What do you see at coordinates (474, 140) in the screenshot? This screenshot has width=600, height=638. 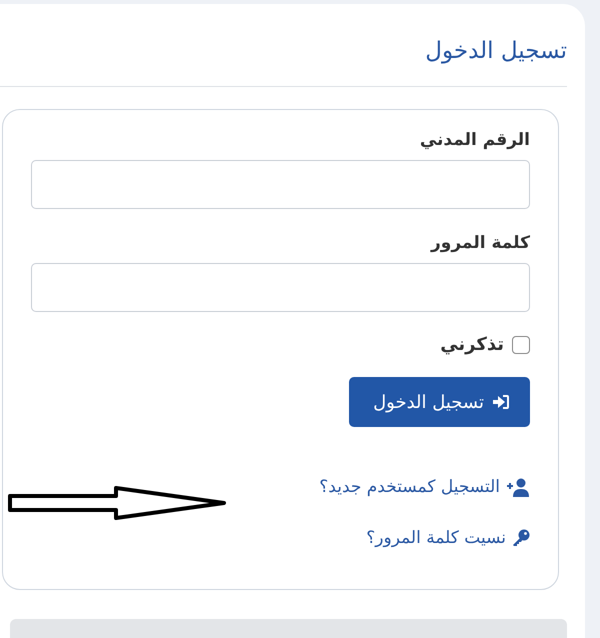 I see `field-label: الرقم المدني` at bounding box center [474, 140].